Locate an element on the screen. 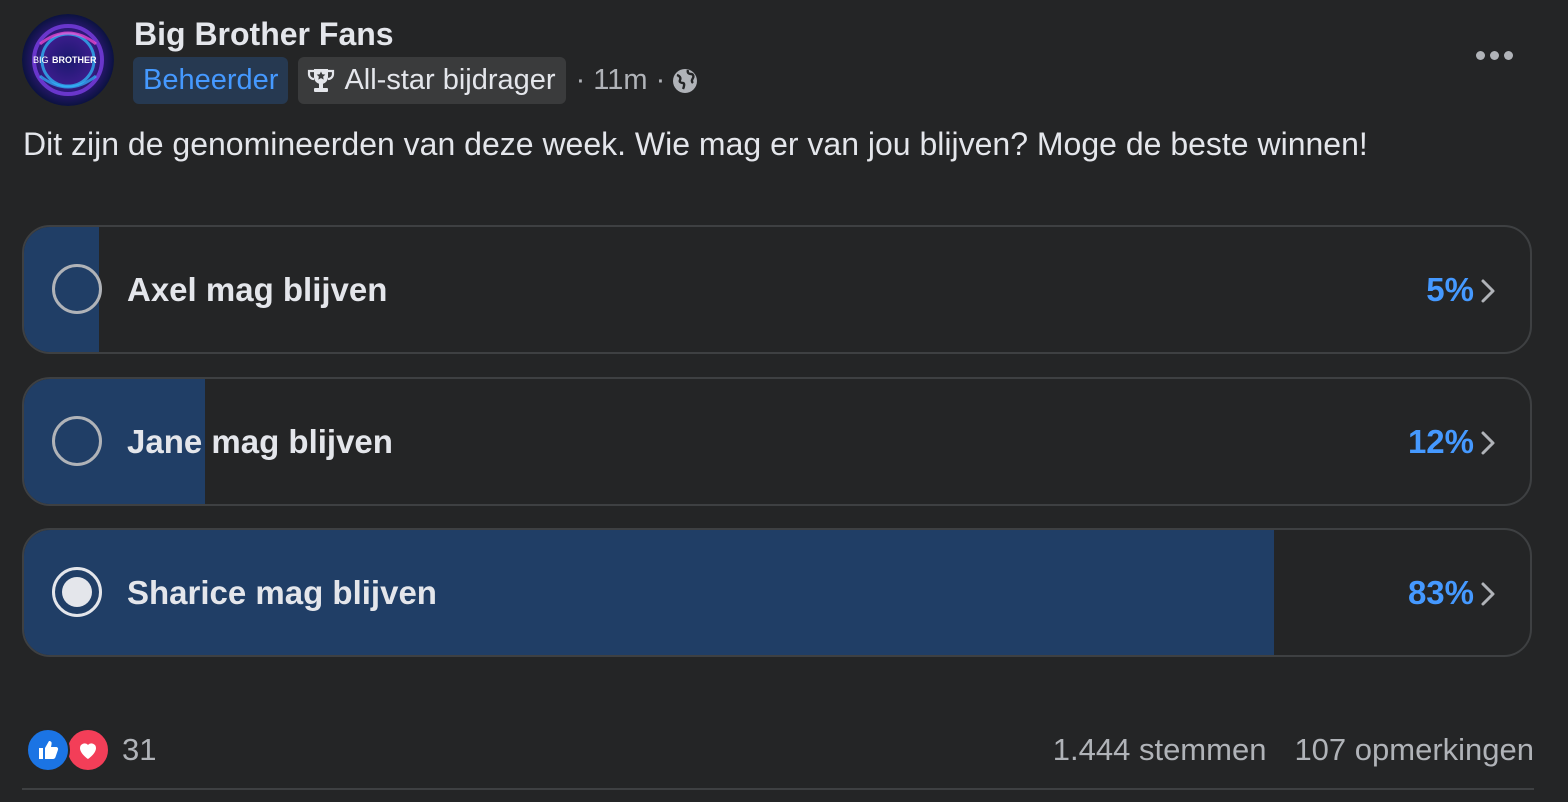 This screenshot has width=1568, height=802. admin-badge: Beheerder is located at coordinates (211, 80).